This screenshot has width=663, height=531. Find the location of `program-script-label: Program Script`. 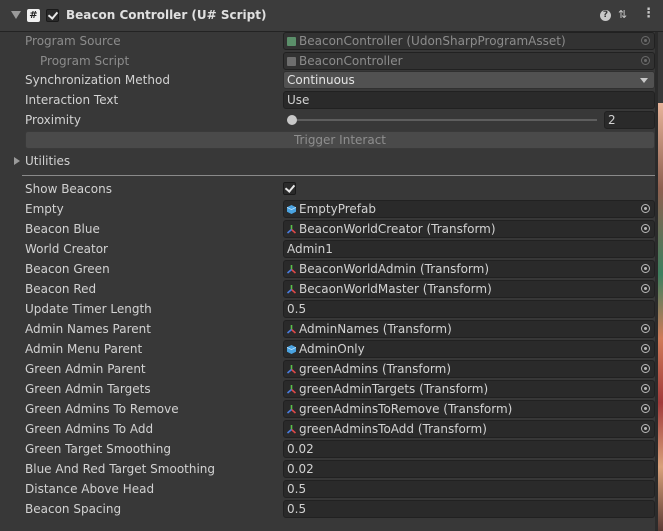

program-script-label: Program Script is located at coordinates (85, 61).